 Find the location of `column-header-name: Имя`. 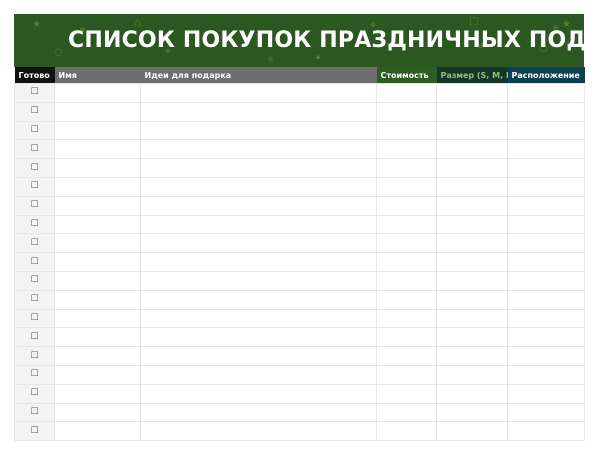

column-header-name: Имя is located at coordinates (97, 75).